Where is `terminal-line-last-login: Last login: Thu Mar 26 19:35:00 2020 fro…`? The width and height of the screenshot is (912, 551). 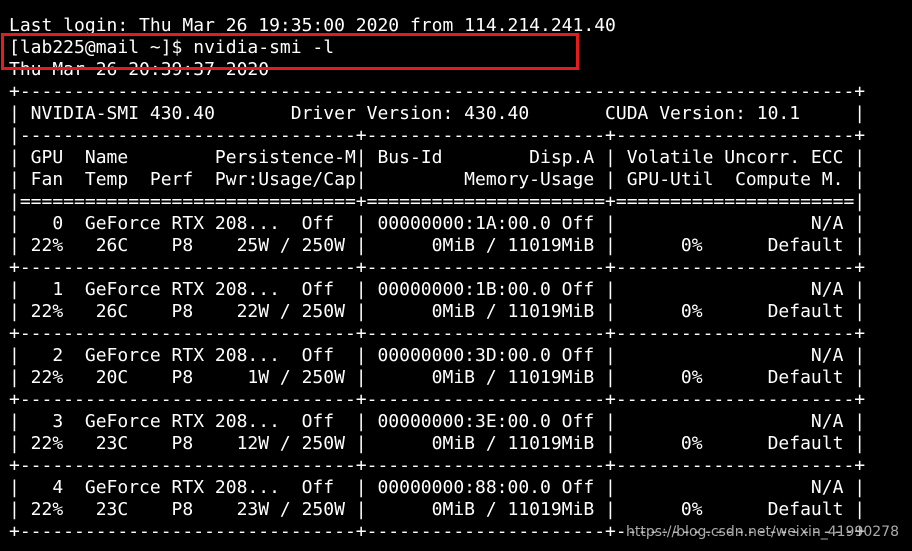
terminal-line-last-login: Last login: Thu Mar 26 19:35:00 2020 fro… is located at coordinates (312, 25).